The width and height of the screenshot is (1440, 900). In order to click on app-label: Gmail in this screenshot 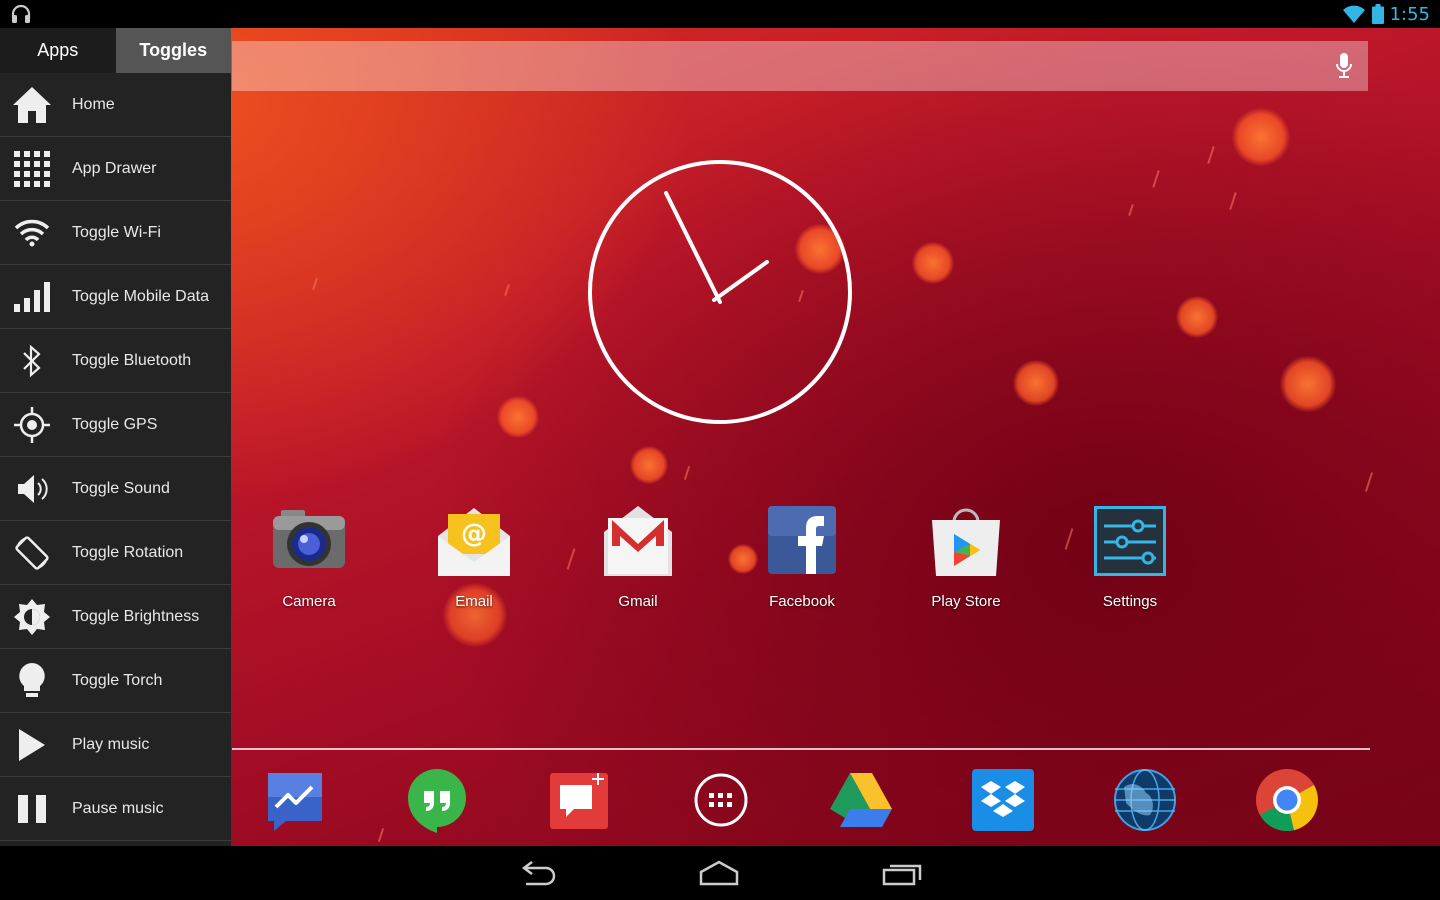, I will do `click(638, 601)`.